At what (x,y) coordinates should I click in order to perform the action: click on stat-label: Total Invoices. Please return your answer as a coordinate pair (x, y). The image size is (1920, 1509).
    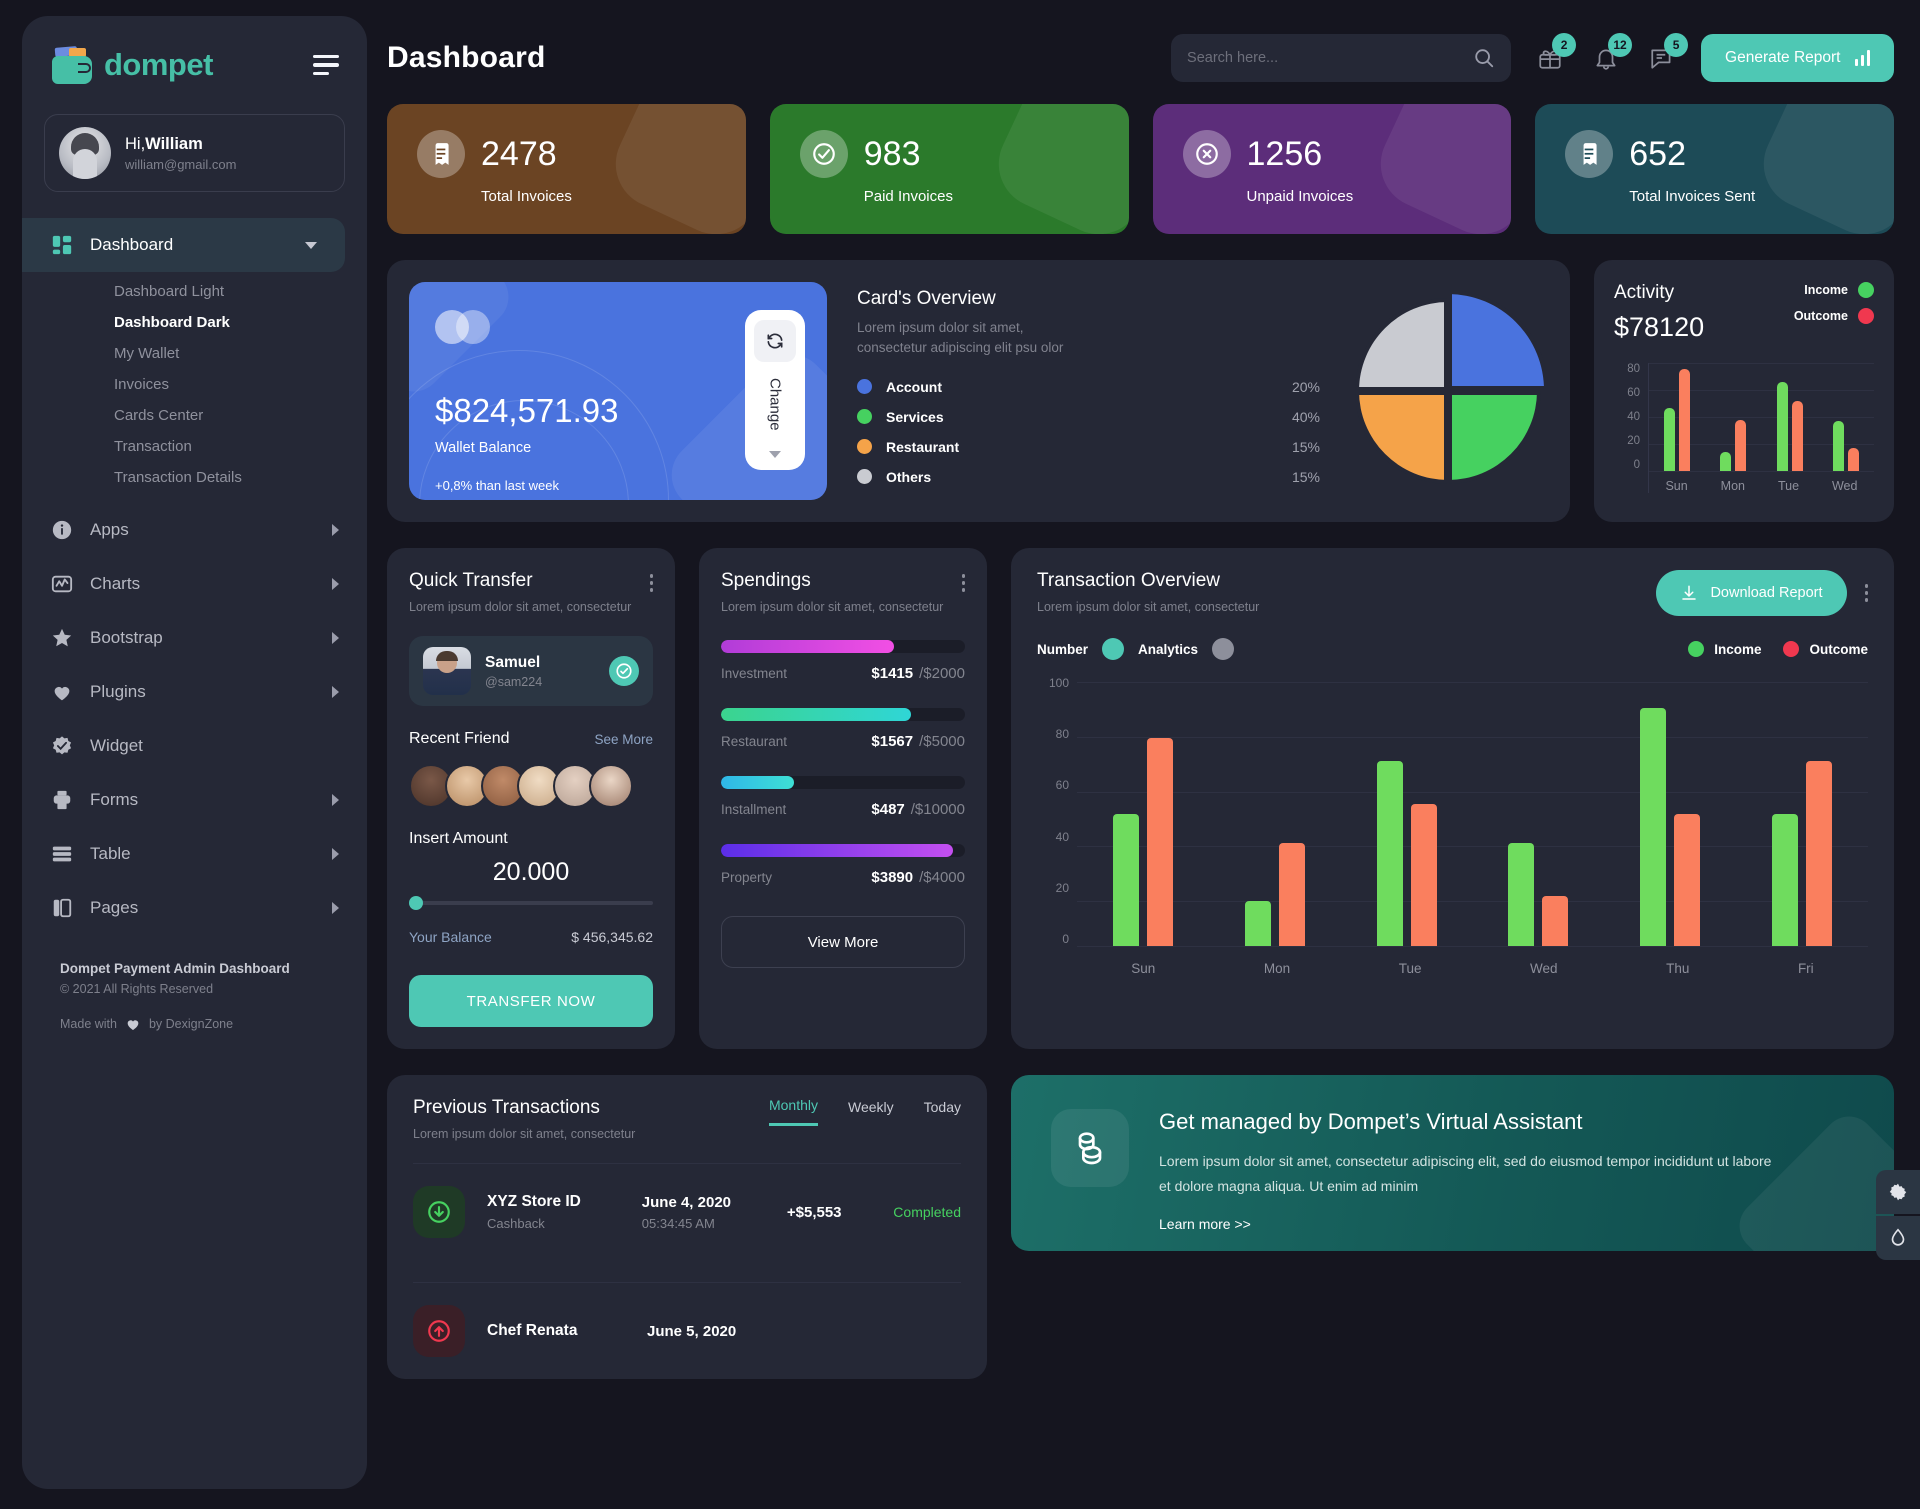
    Looking at the image, I should click on (526, 196).